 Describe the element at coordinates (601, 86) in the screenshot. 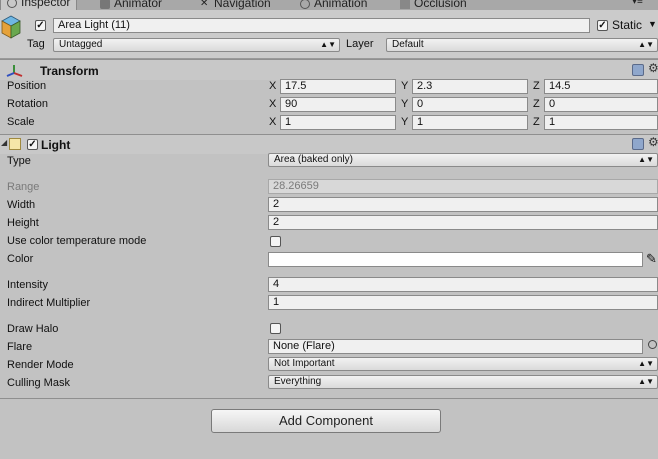

I see `position-z-field: 14.5` at that location.